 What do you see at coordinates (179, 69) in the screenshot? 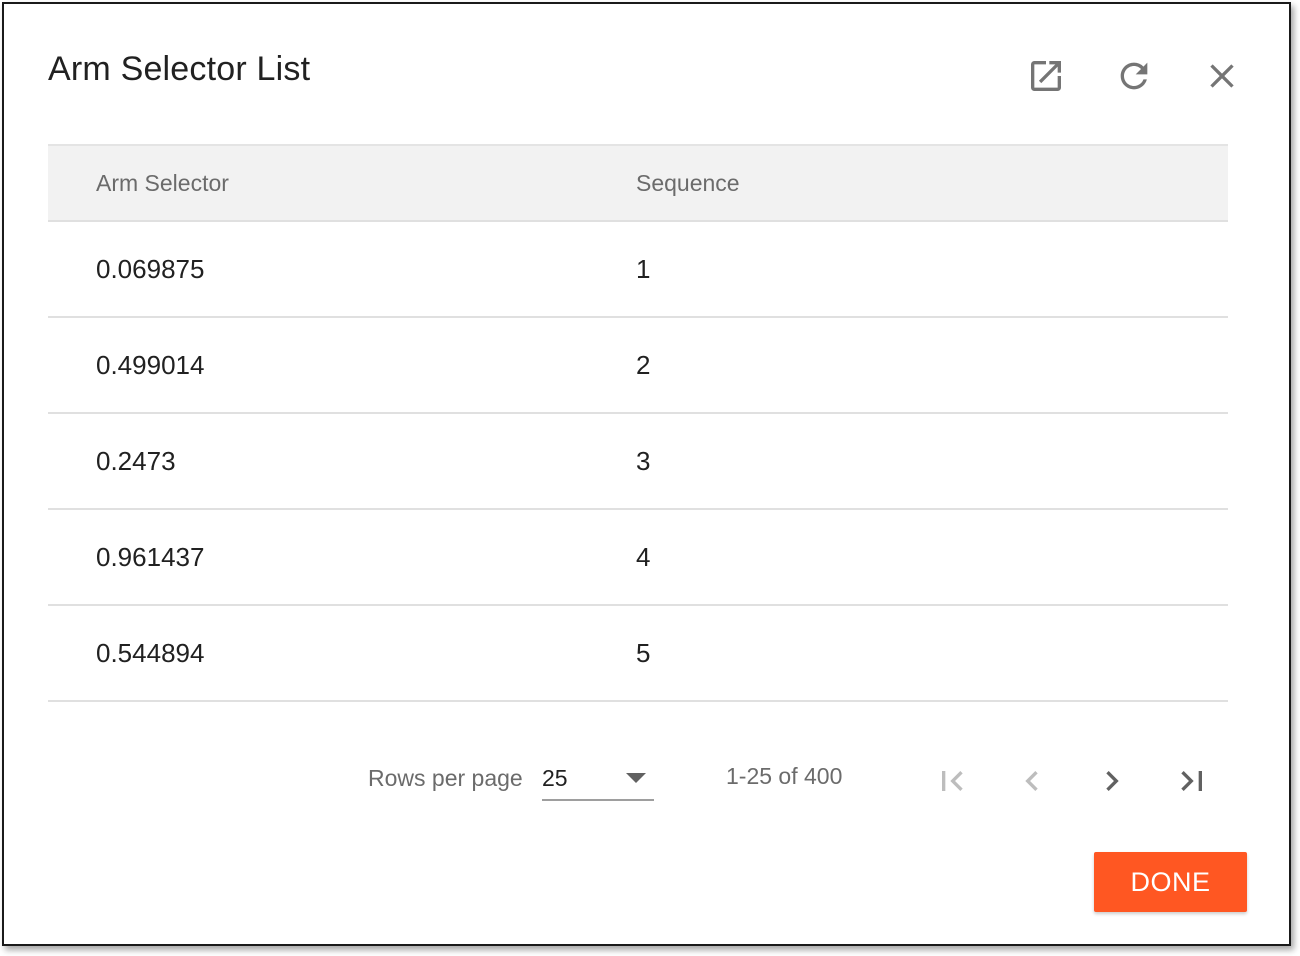
I see `dialog-title: Arm Selector List` at bounding box center [179, 69].